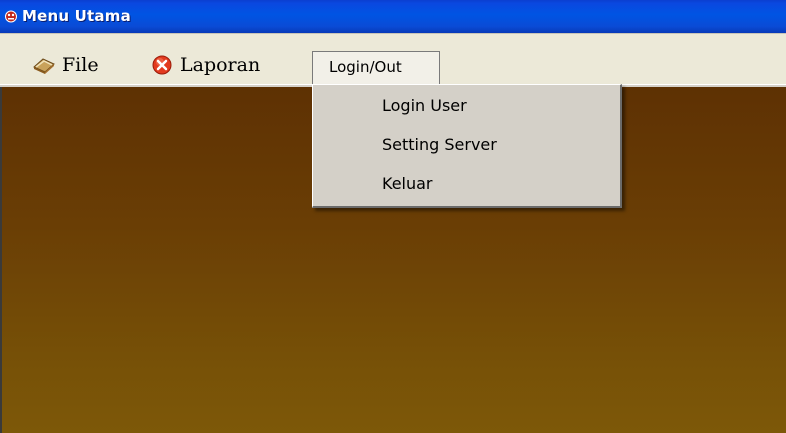 The image size is (786, 433). What do you see at coordinates (393, 16) in the screenshot?
I see `title-bar: Menu Utama` at bounding box center [393, 16].